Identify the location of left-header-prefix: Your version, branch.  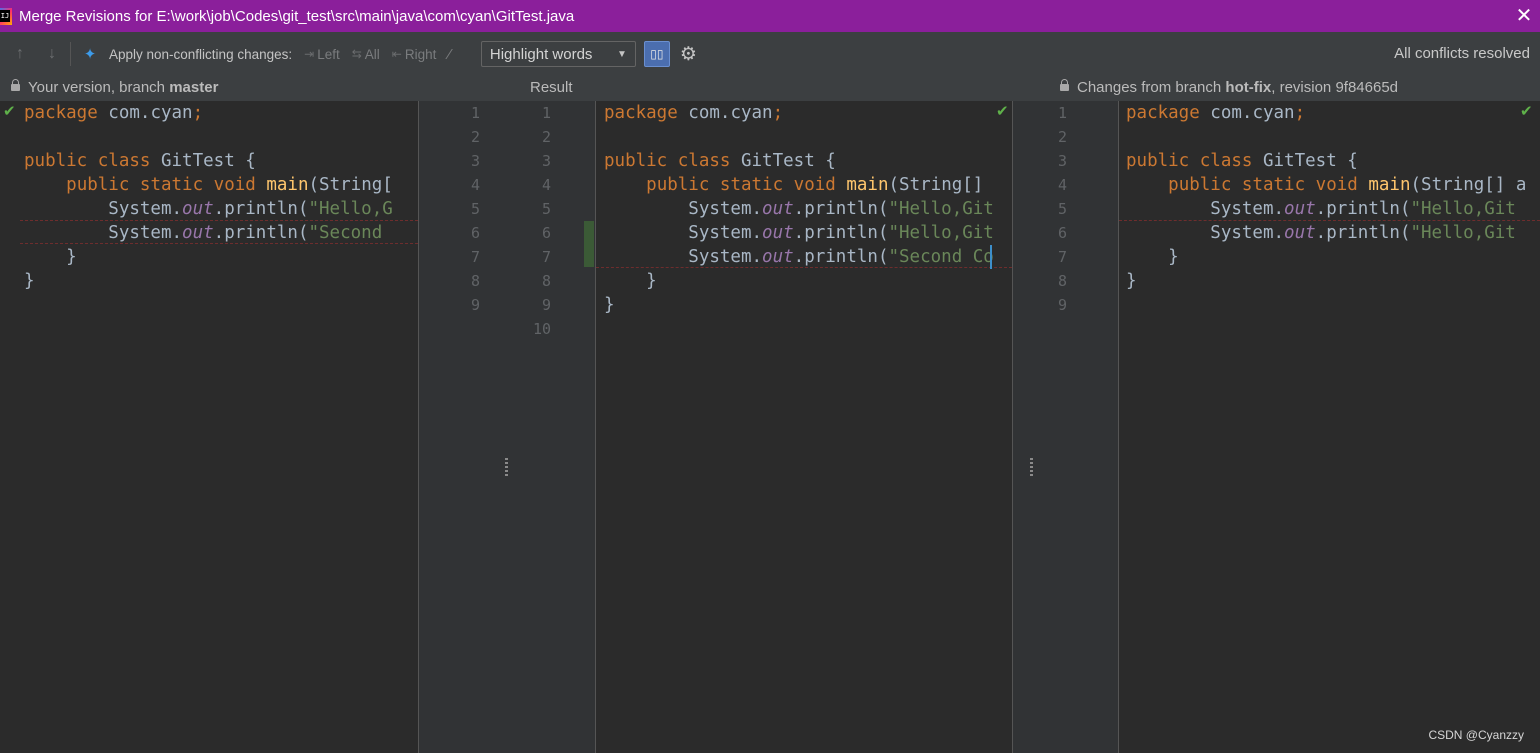
(97, 87).